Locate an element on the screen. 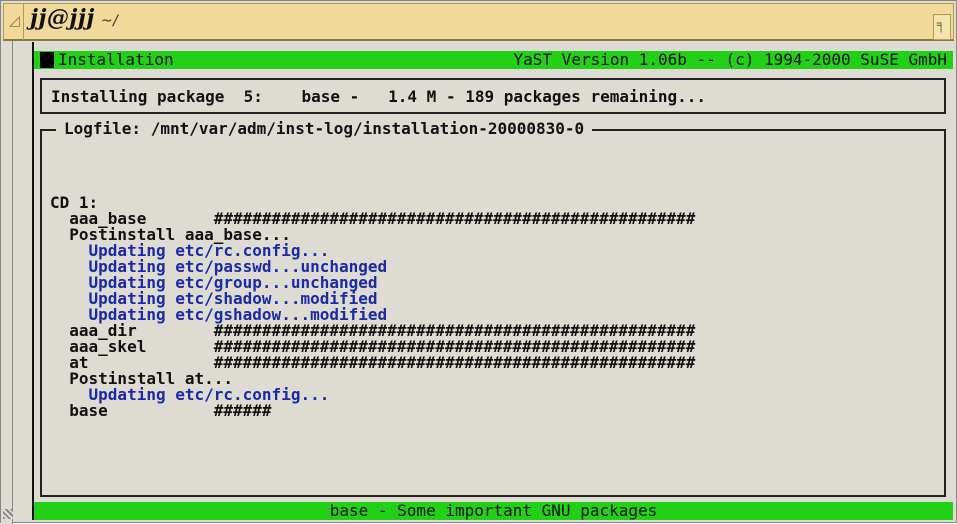  resize-grip is located at coordinates (8, 514).